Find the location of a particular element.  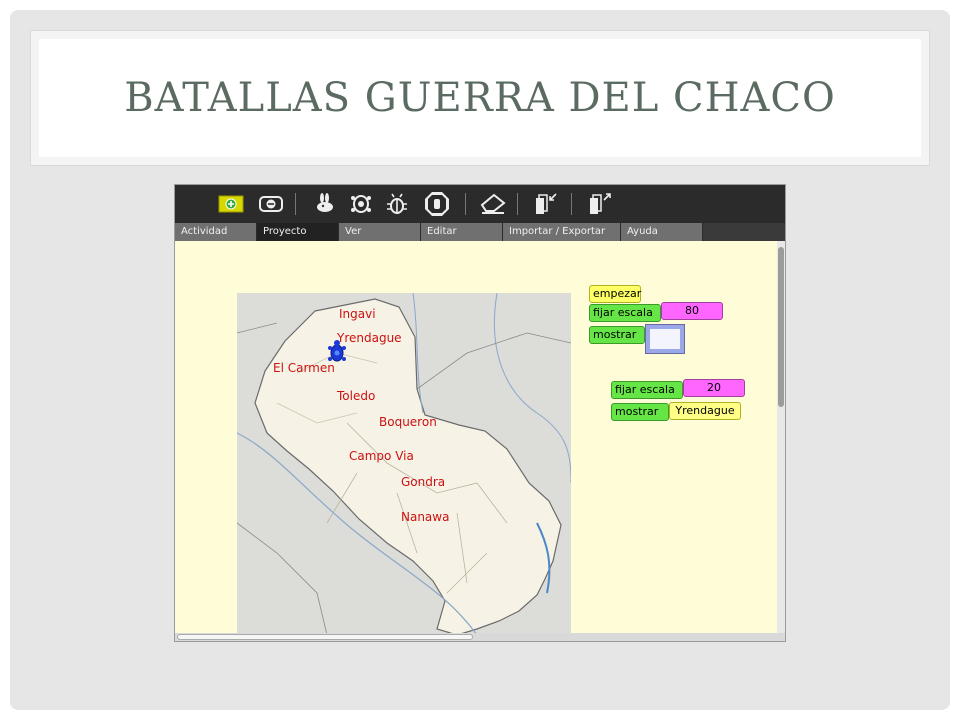

start-block: empezar is located at coordinates (615, 294).